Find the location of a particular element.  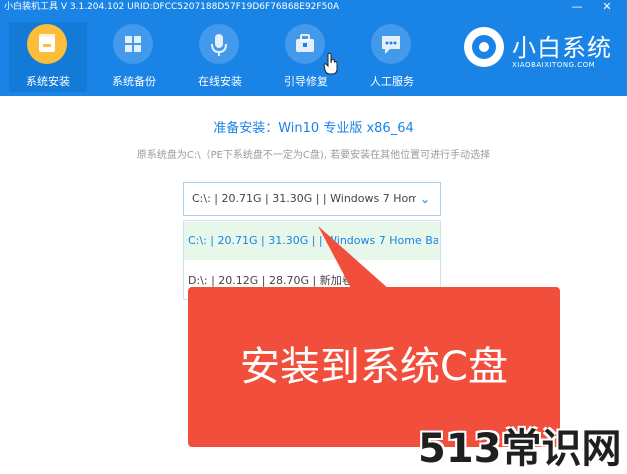

site-watermark: 513常识网 is located at coordinates (520, 449).